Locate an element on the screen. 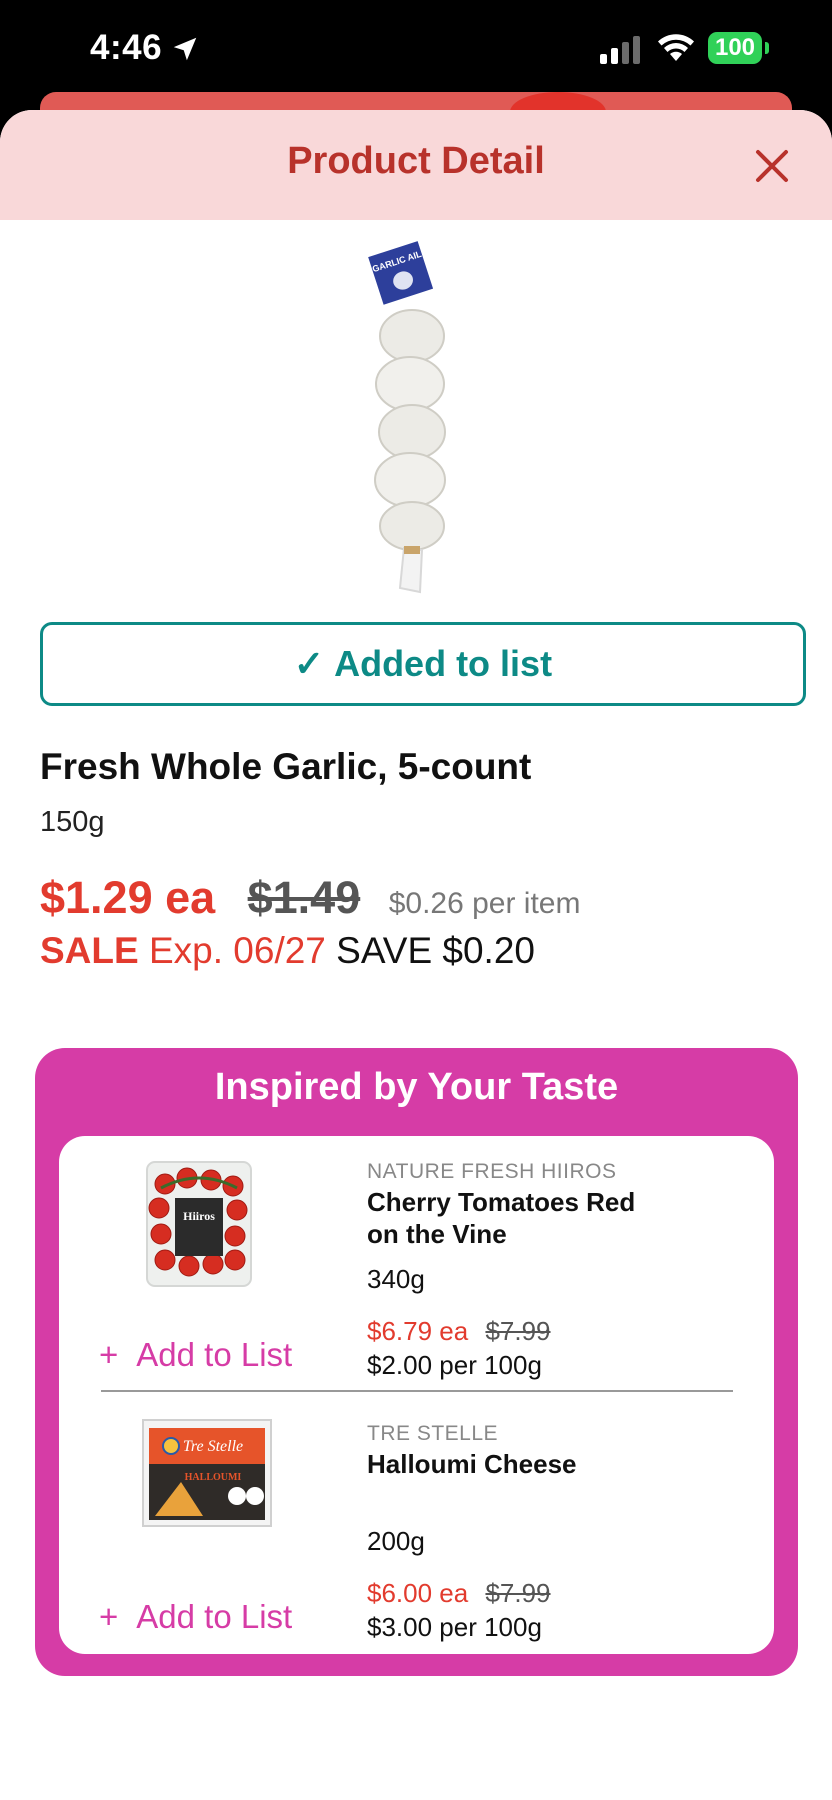  price-row: $6.79 ea $7.99 is located at coordinates (459, 1331).